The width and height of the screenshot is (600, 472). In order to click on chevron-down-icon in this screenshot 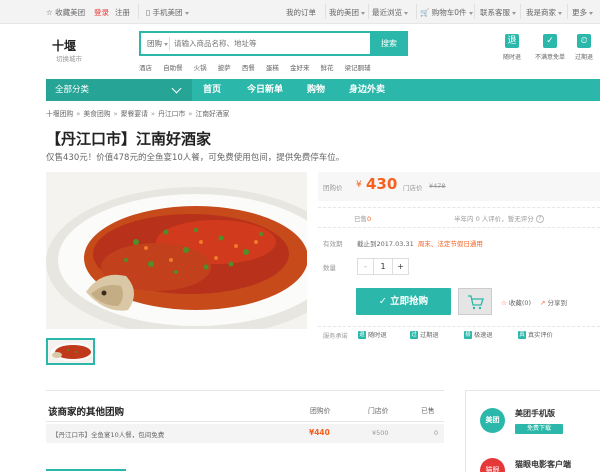, I will do `click(176, 88)`.